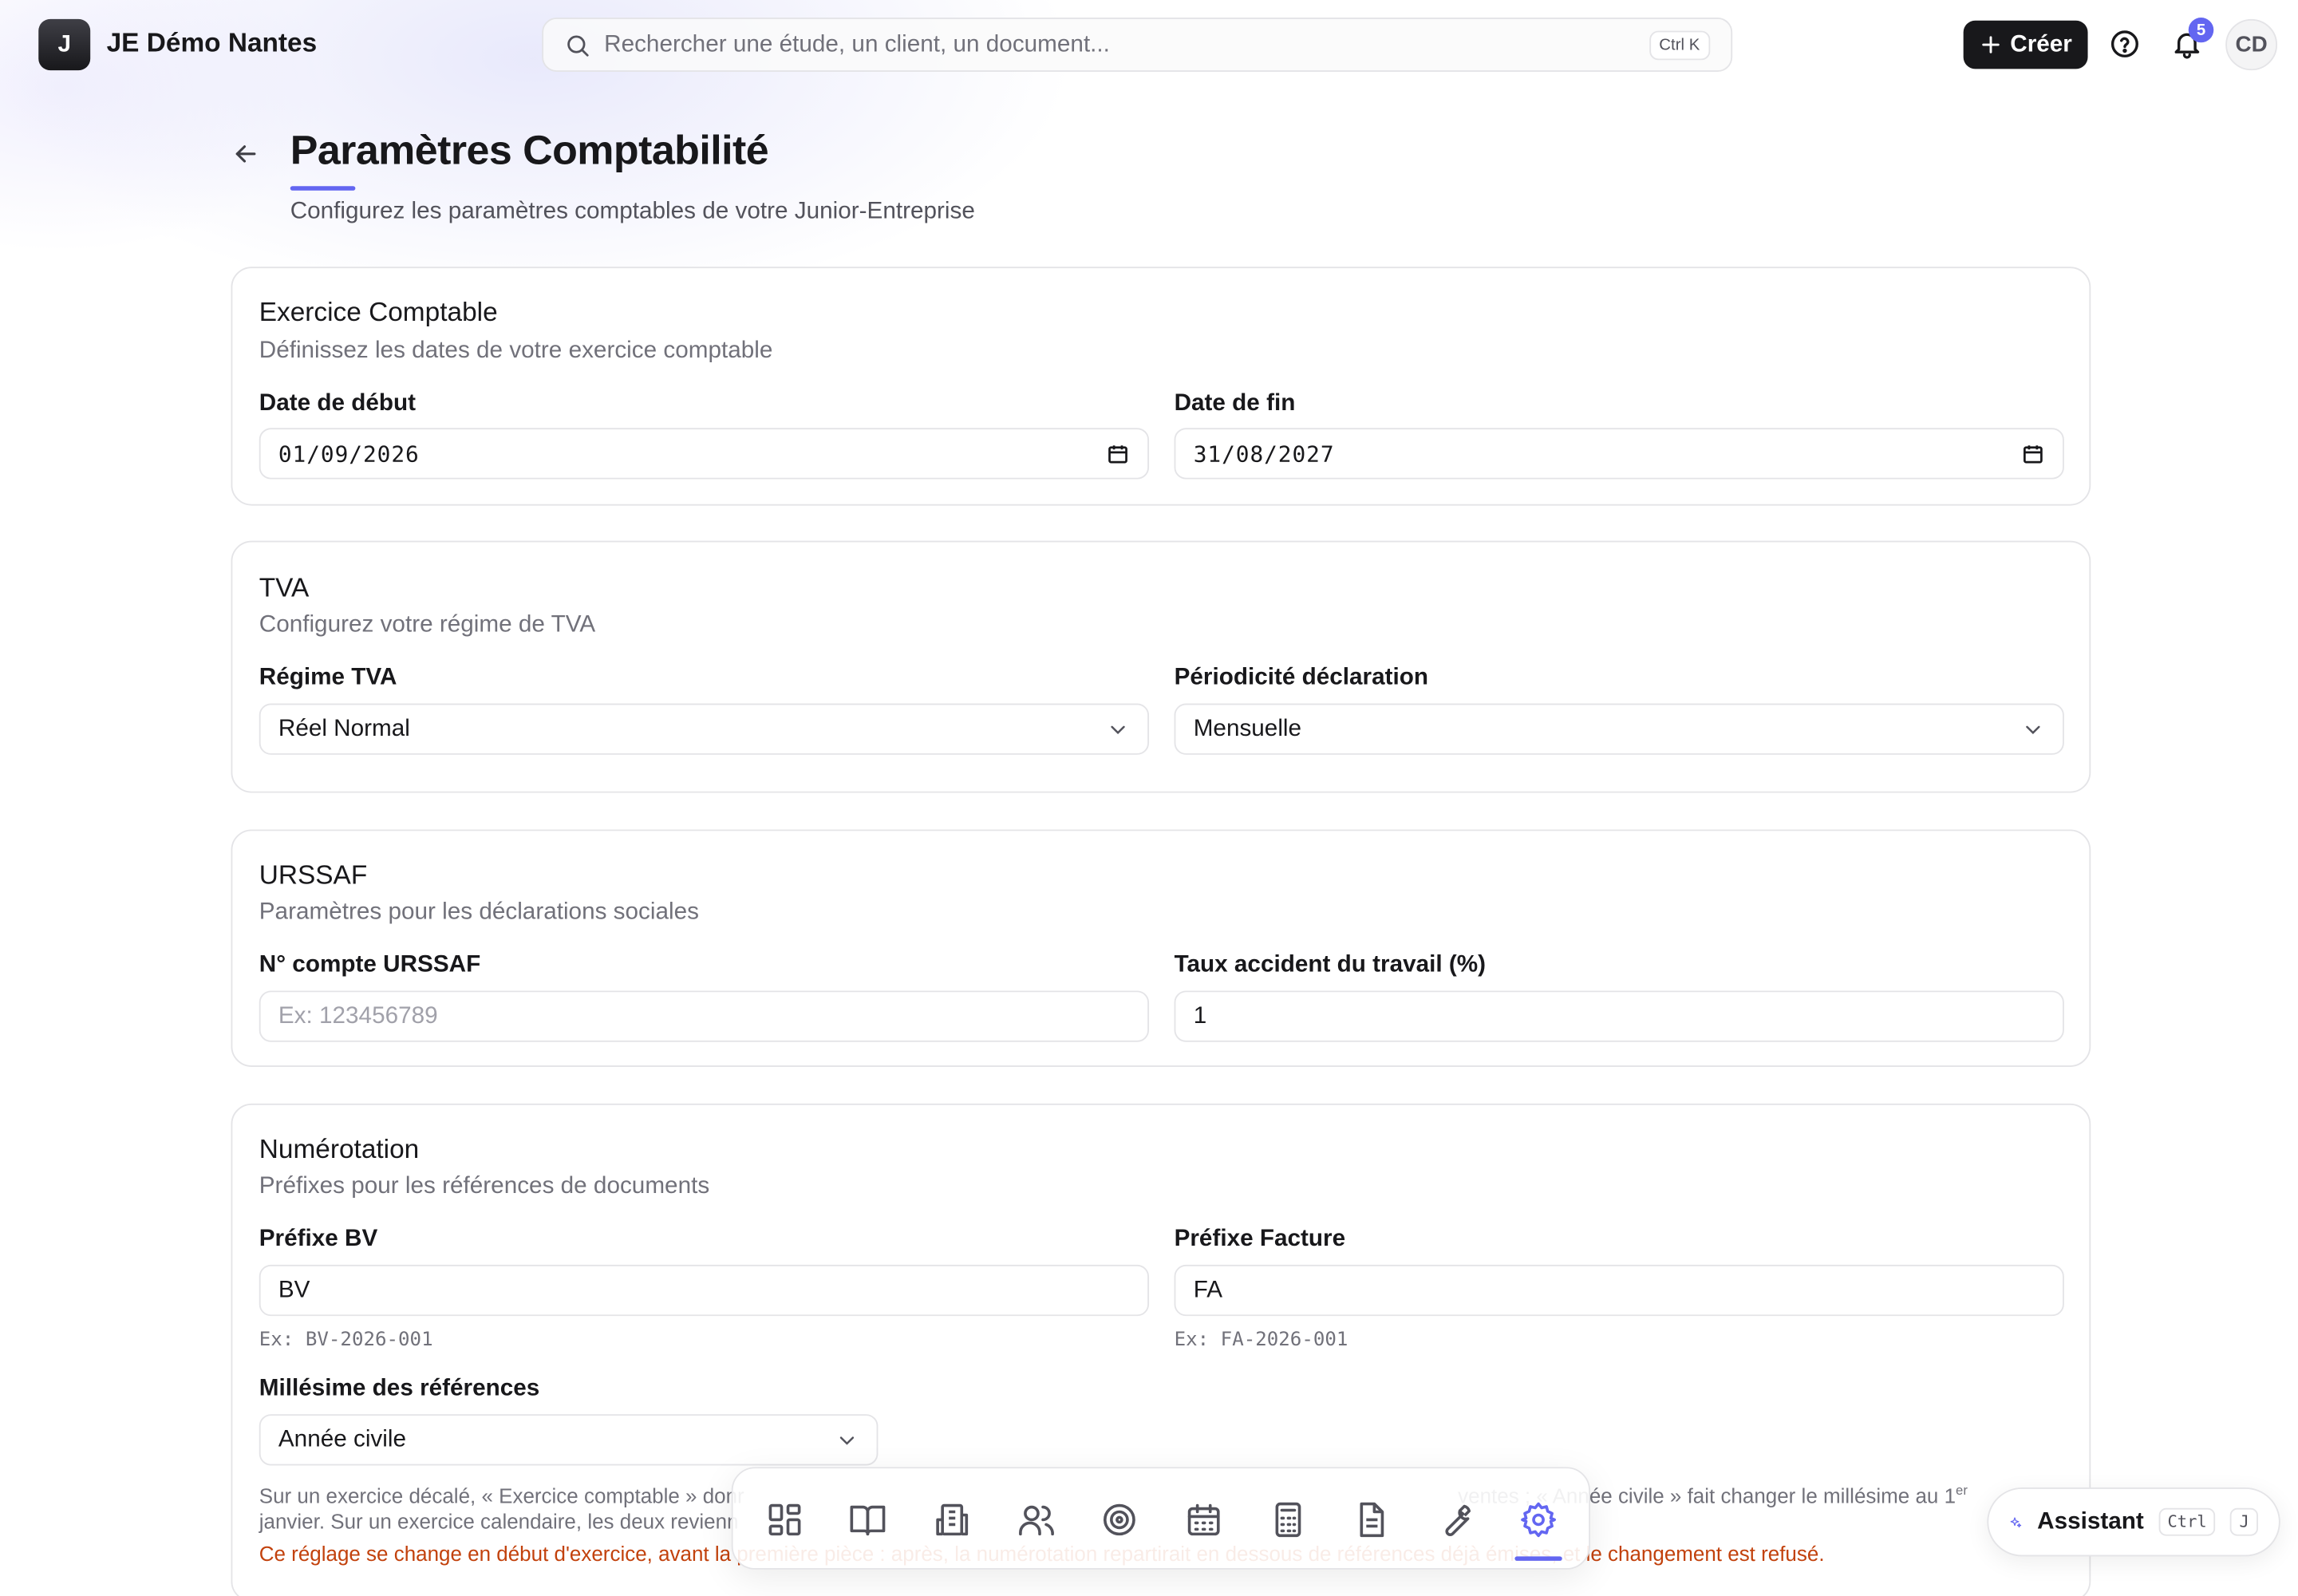 The width and height of the screenshot is (2298, 1596). I want to click on create-button: Créer, so click(2025, 44).